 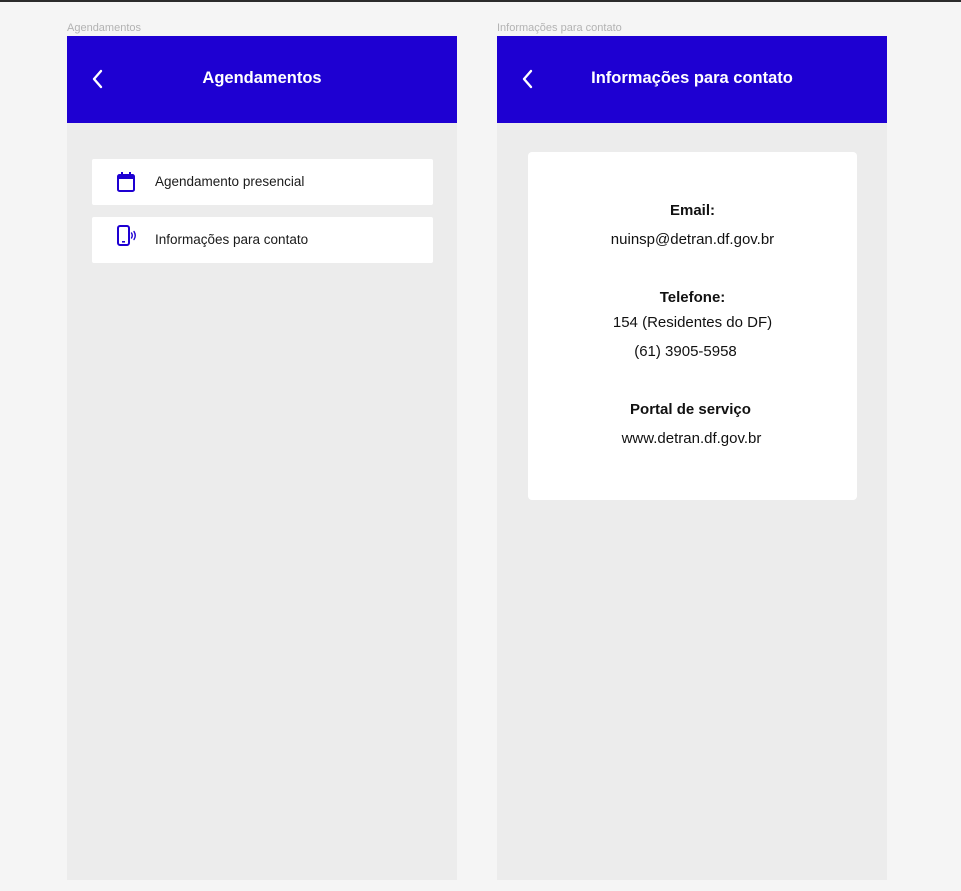 I want to click on frame-label-agendamentos: Agendamentos, so click(x=104, y=28).